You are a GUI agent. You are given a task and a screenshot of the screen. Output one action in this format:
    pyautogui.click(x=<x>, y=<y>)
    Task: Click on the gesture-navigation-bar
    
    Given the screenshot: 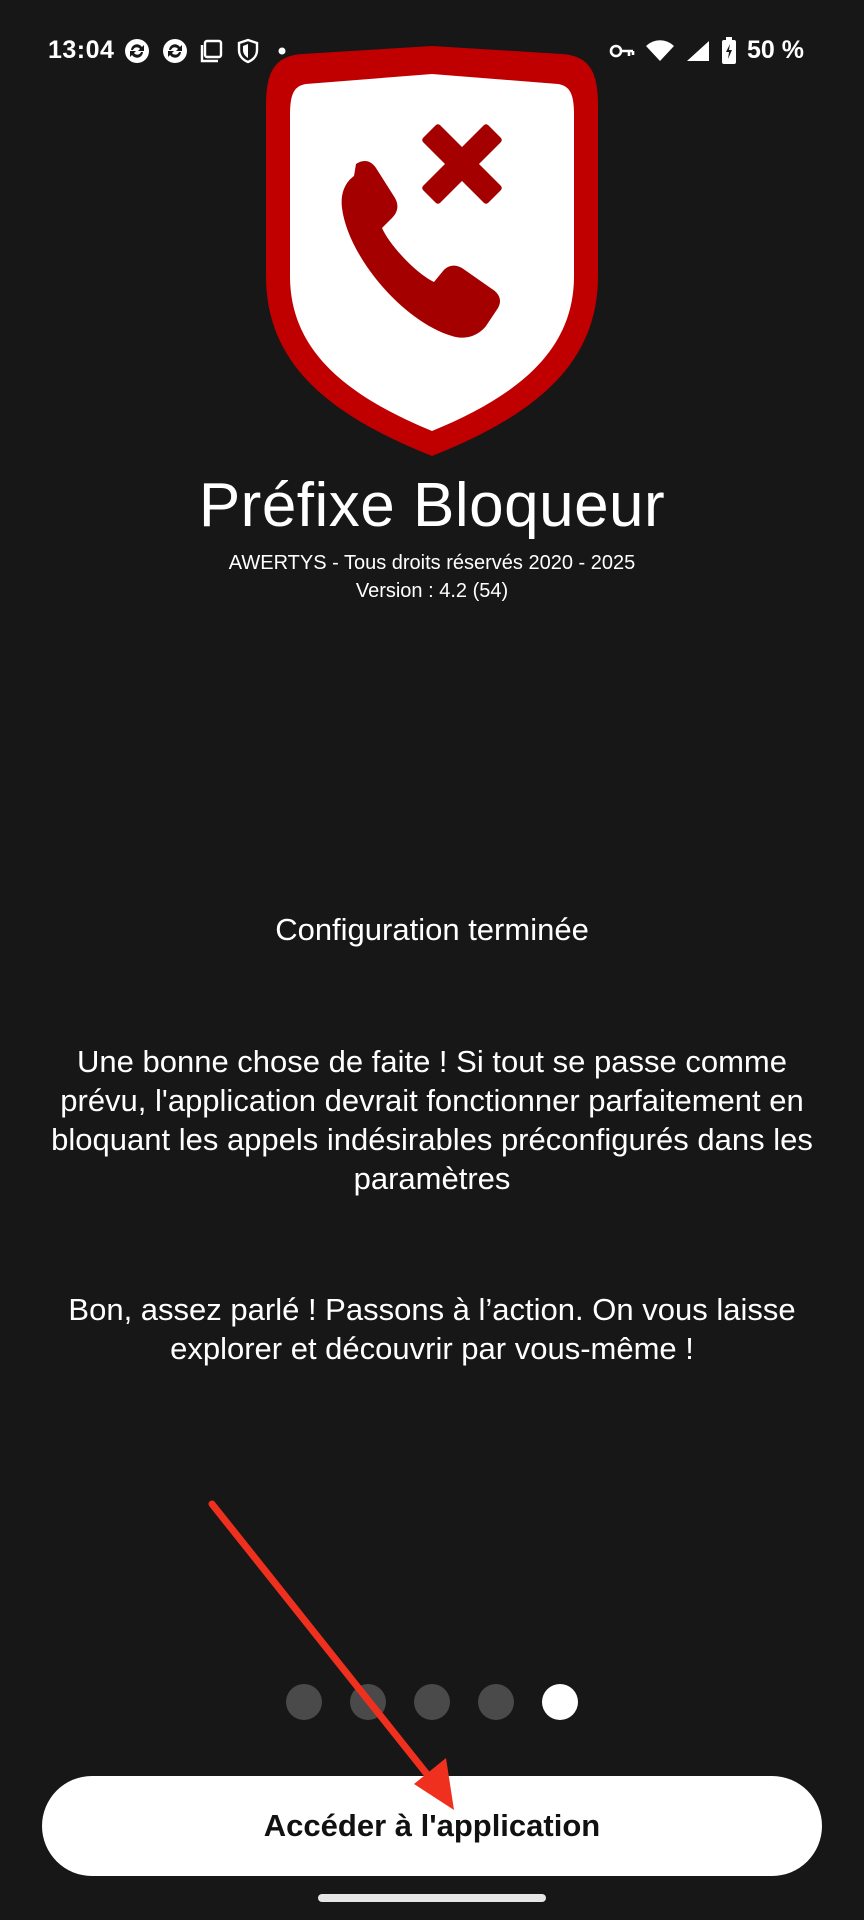 What is the action you would take?
    pyautogui.click(x=432, y=1898)
    